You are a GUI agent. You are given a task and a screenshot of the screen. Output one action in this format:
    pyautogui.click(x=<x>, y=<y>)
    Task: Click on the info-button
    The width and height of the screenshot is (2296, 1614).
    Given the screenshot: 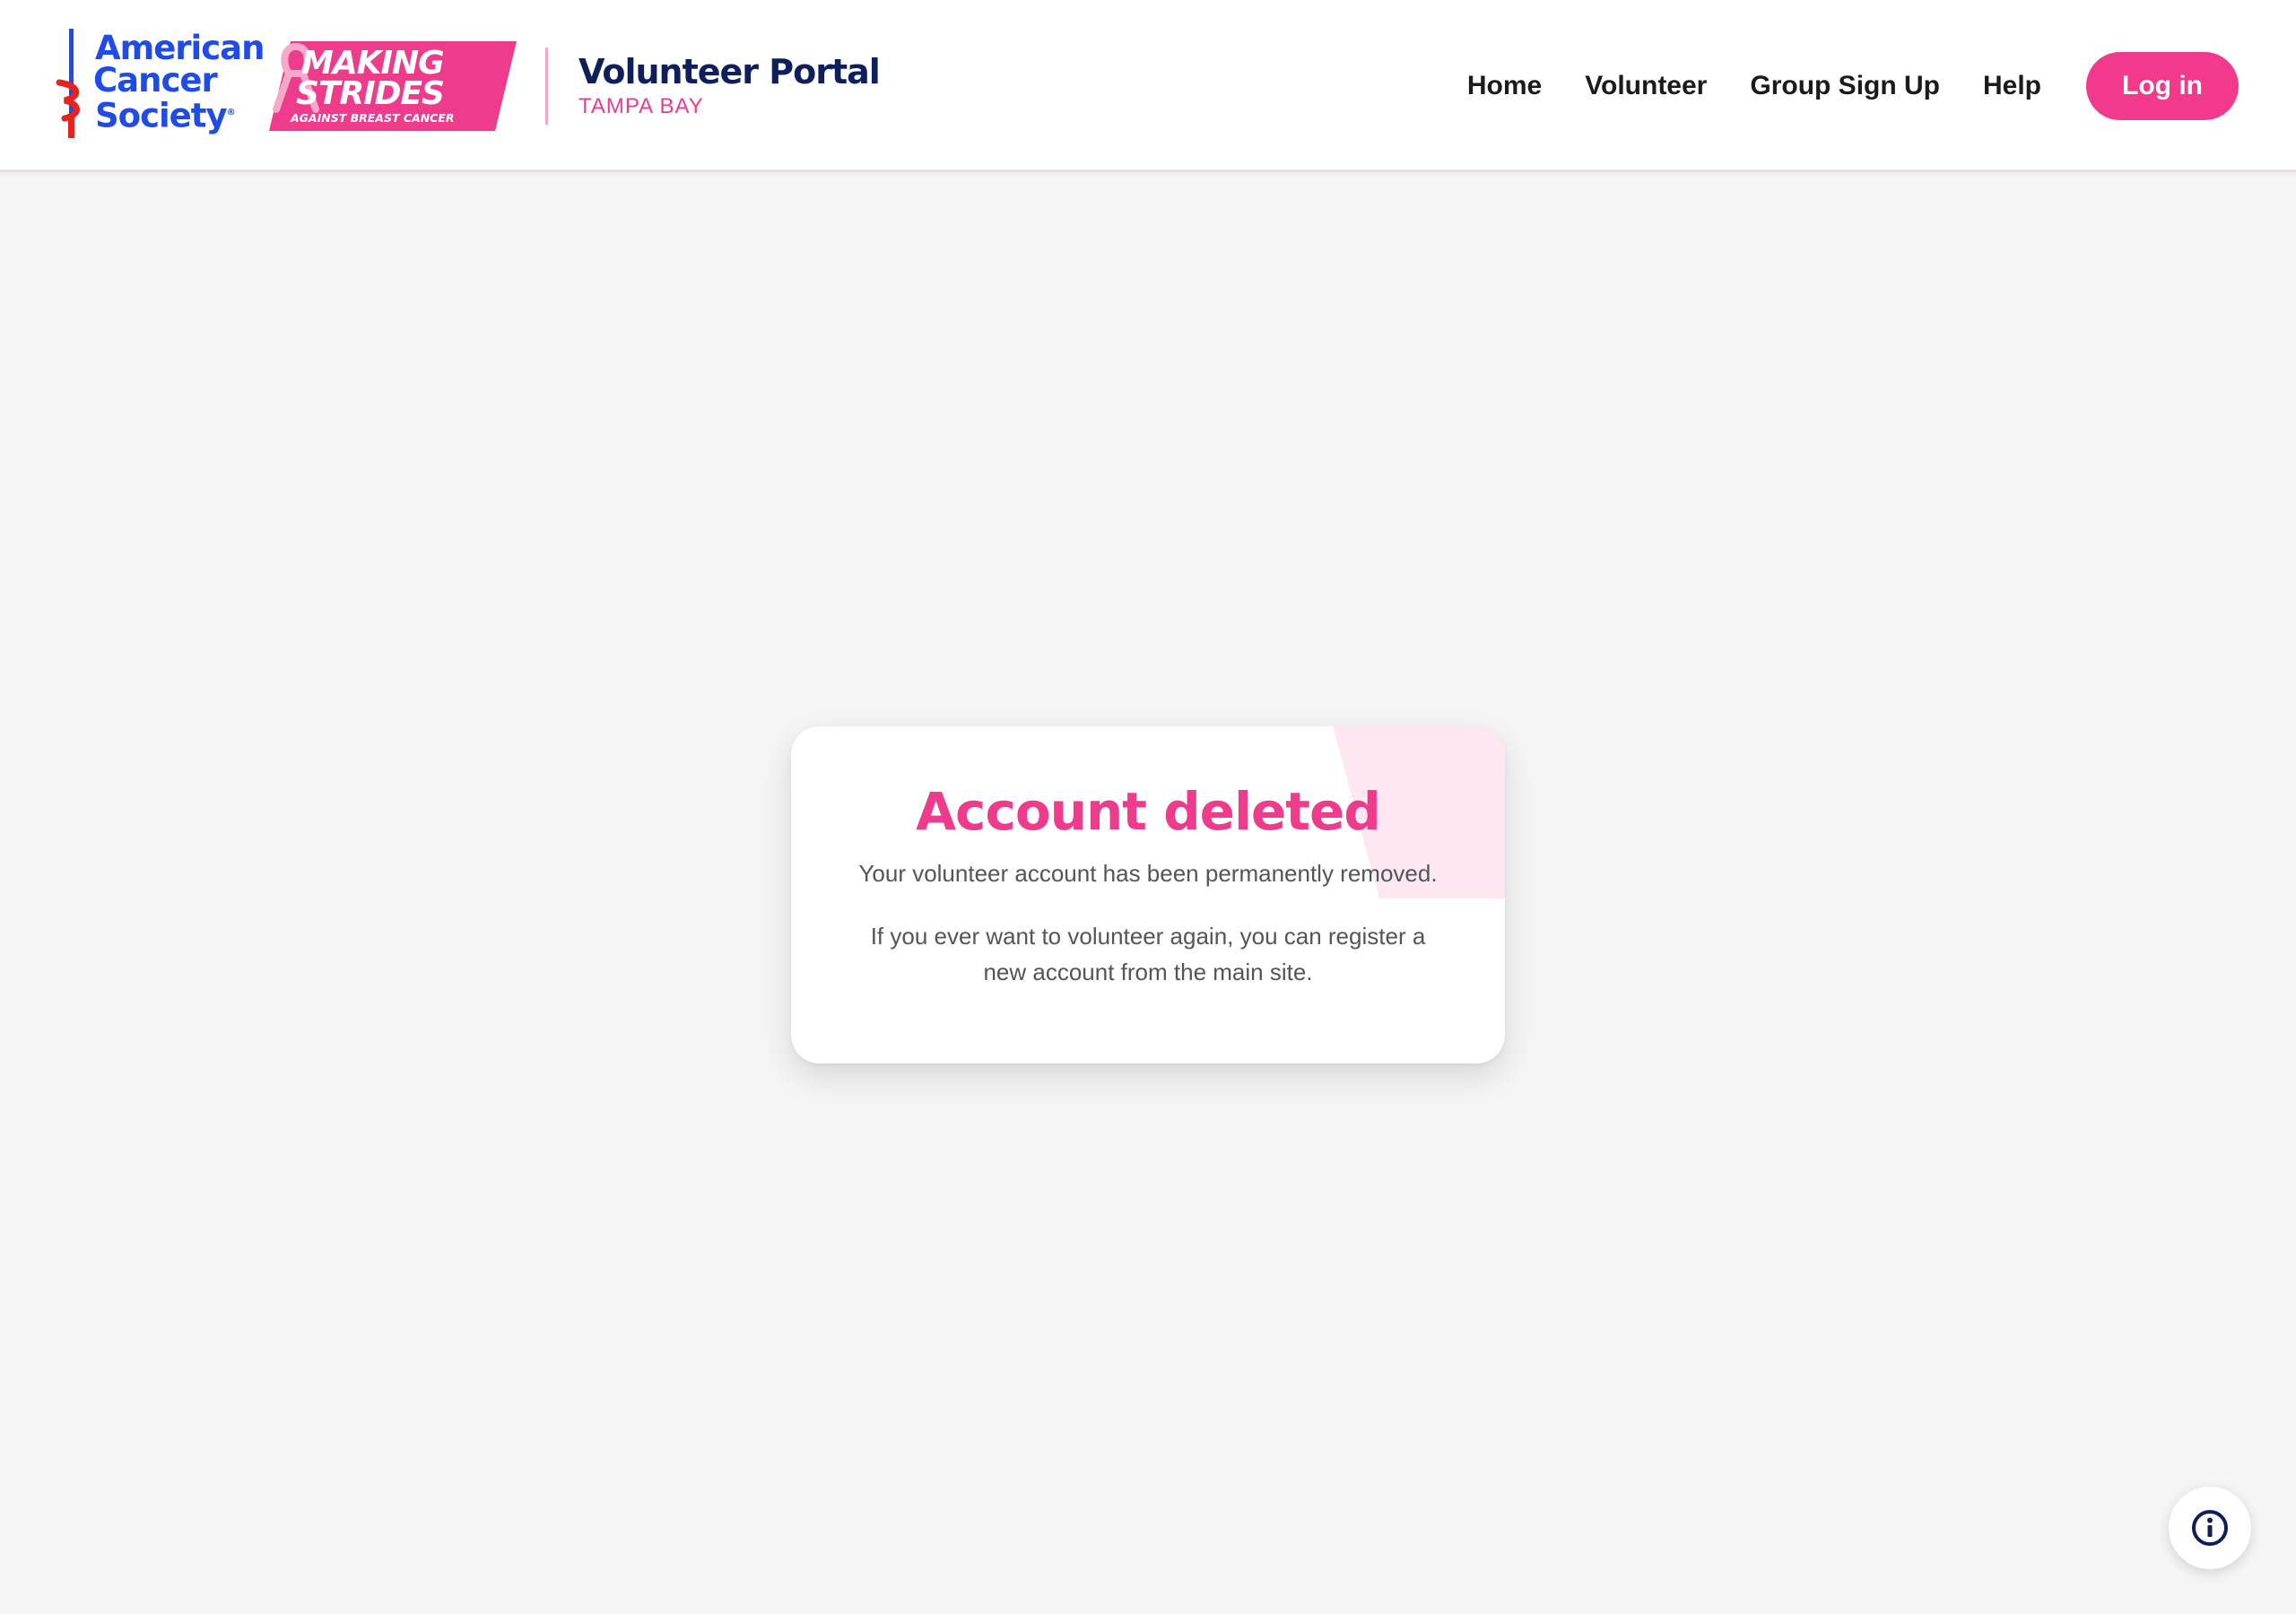 What is the action you would take?
    pyautogui.click(x=2210, y=1528)
    